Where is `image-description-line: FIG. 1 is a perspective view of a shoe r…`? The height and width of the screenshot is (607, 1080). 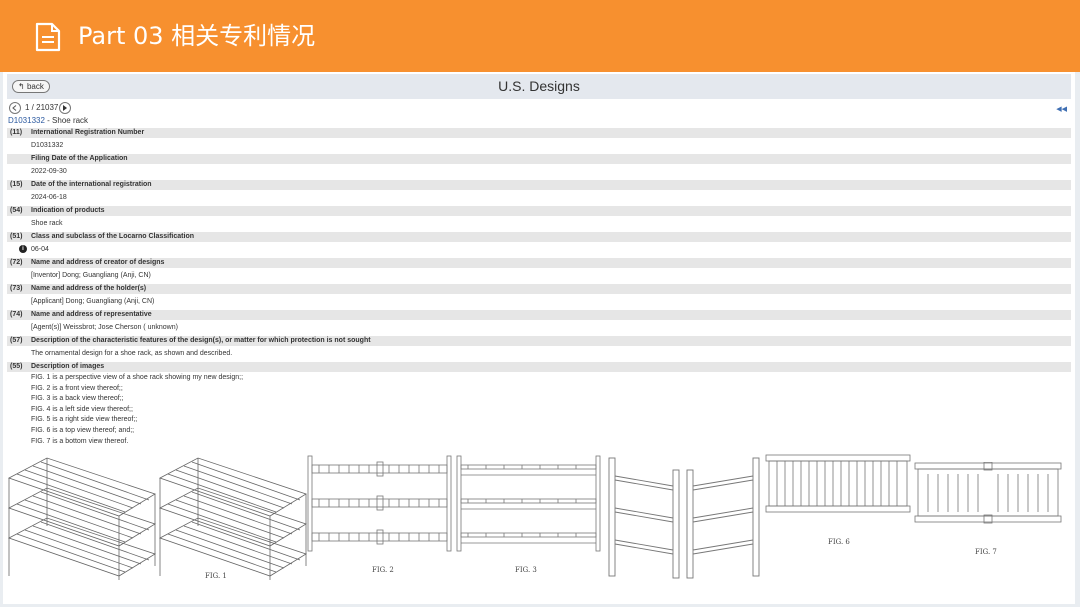
image-description-line: FIG. 1 is a perspective view of a shoe r… is located at coordinates (137, 377).